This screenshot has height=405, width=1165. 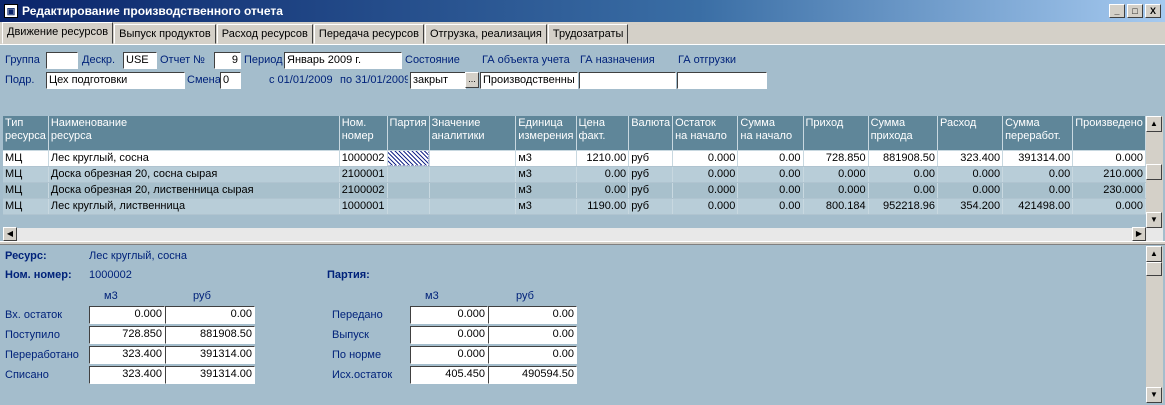 What do you see at coordinates (1109, 190) in the screenshot?
I see `cell-produced: 230.000` at bounding box center [1109, 190].